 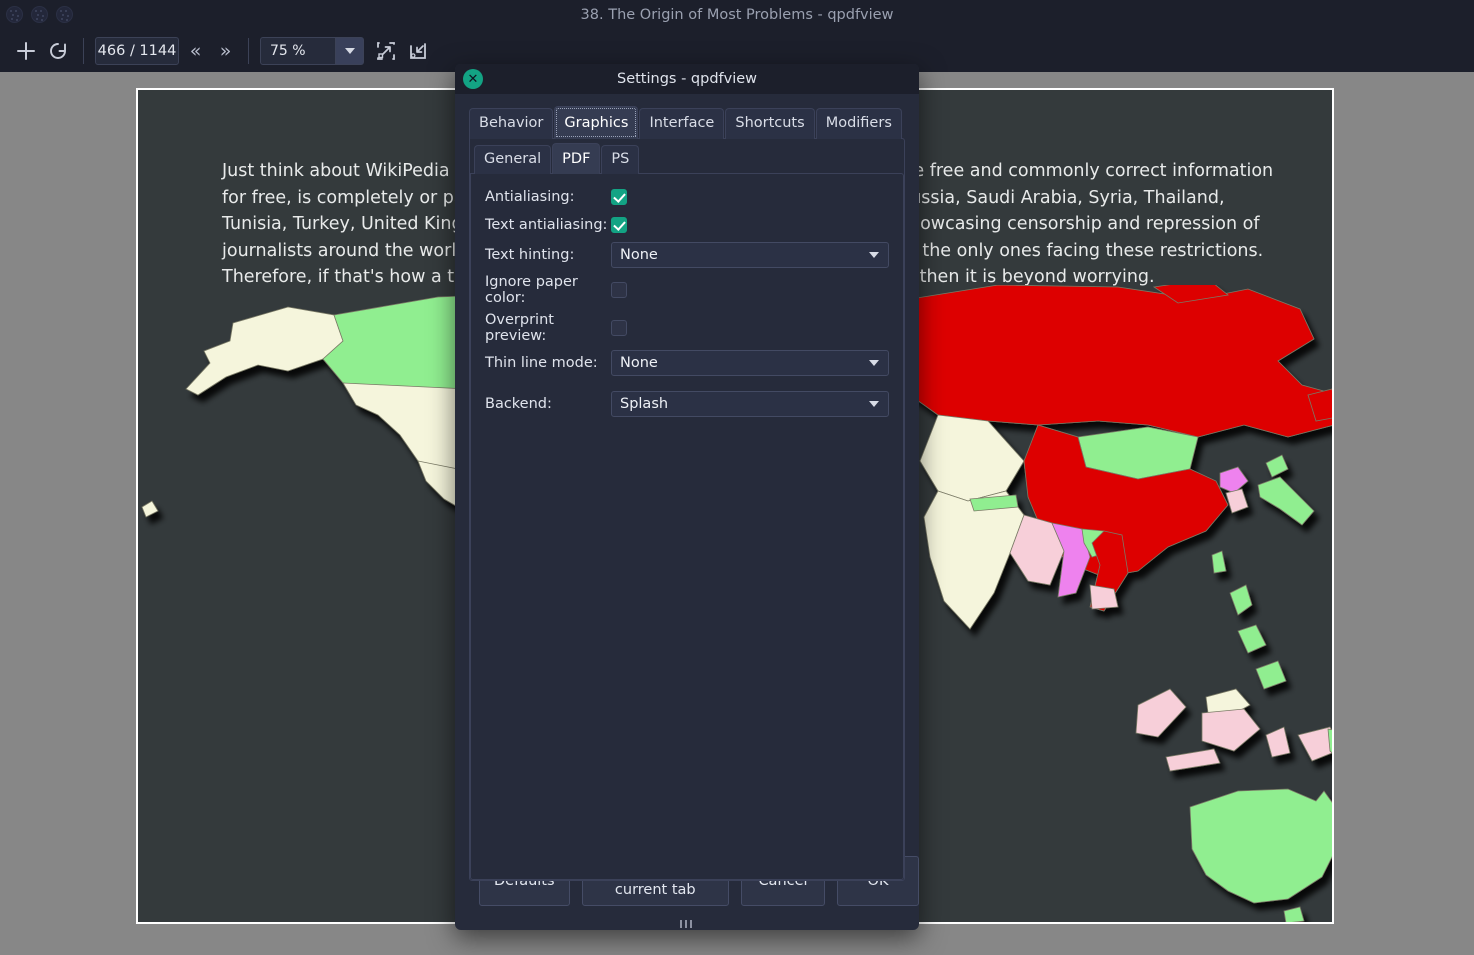 I want to click on subtab-general: General, so click(x=513, y=159).